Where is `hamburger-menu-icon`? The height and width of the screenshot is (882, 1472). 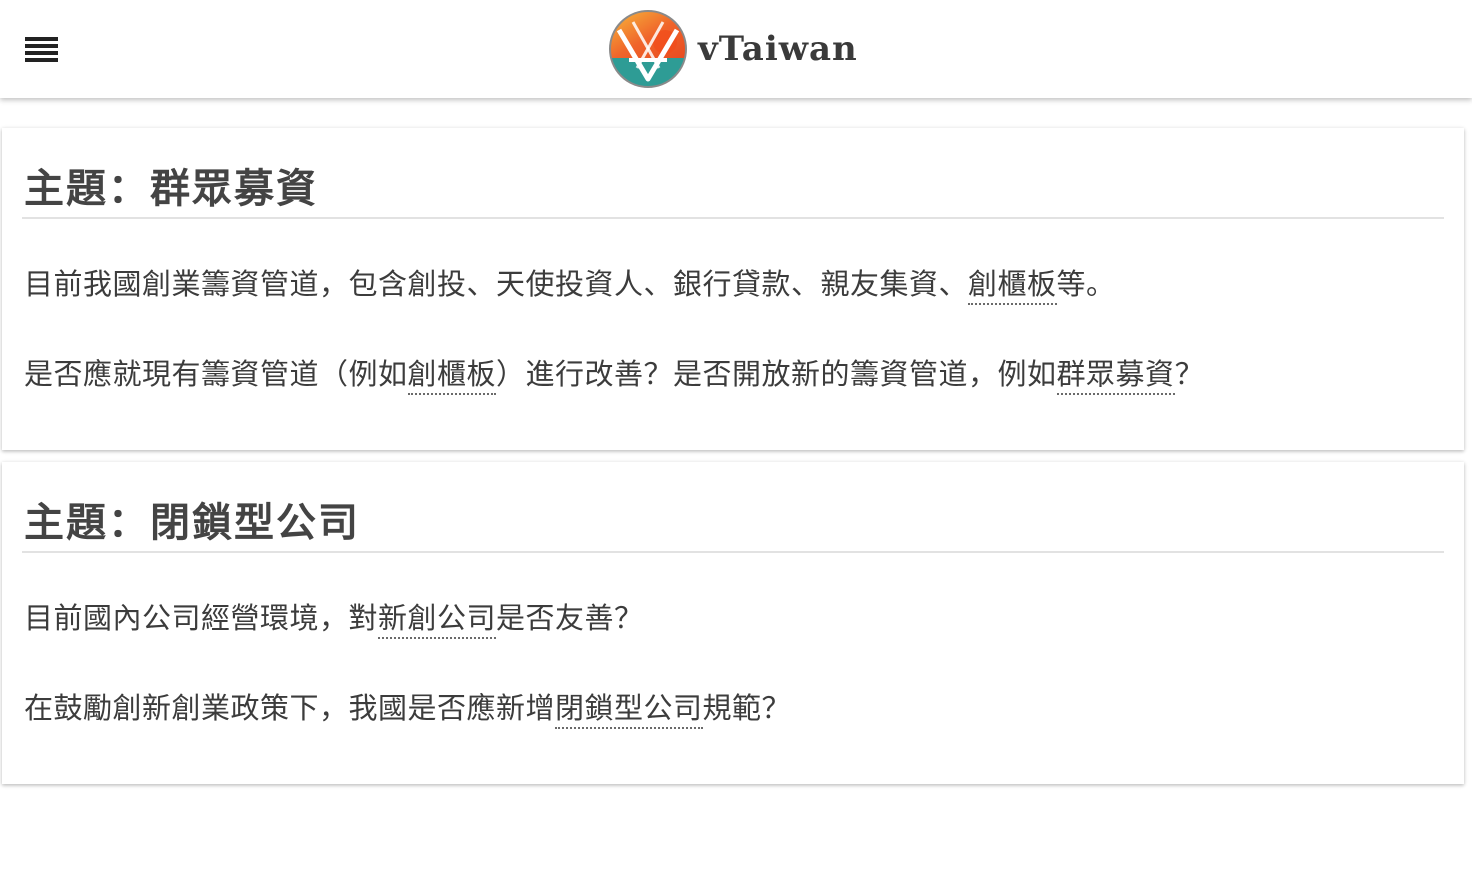 hamburger-menu-icon is located at coordinates (42, 49).